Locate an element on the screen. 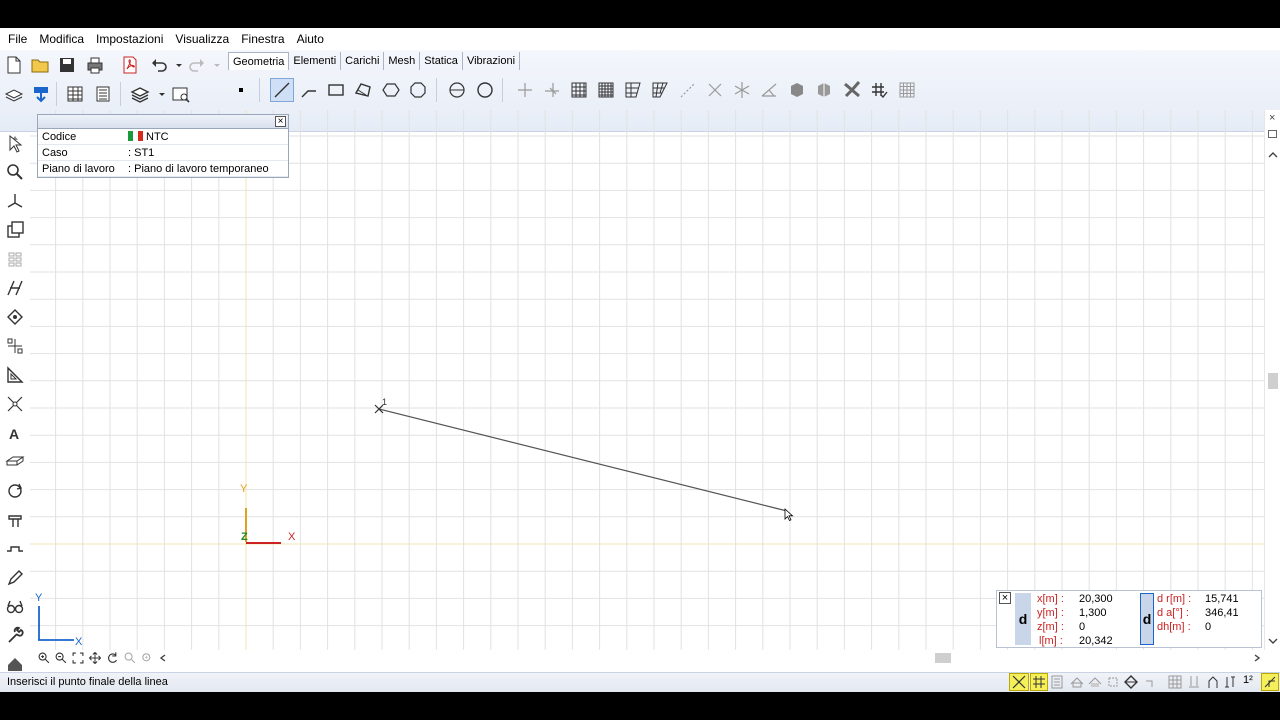  diagonal-line-icon is located at coordinates (688, 90).